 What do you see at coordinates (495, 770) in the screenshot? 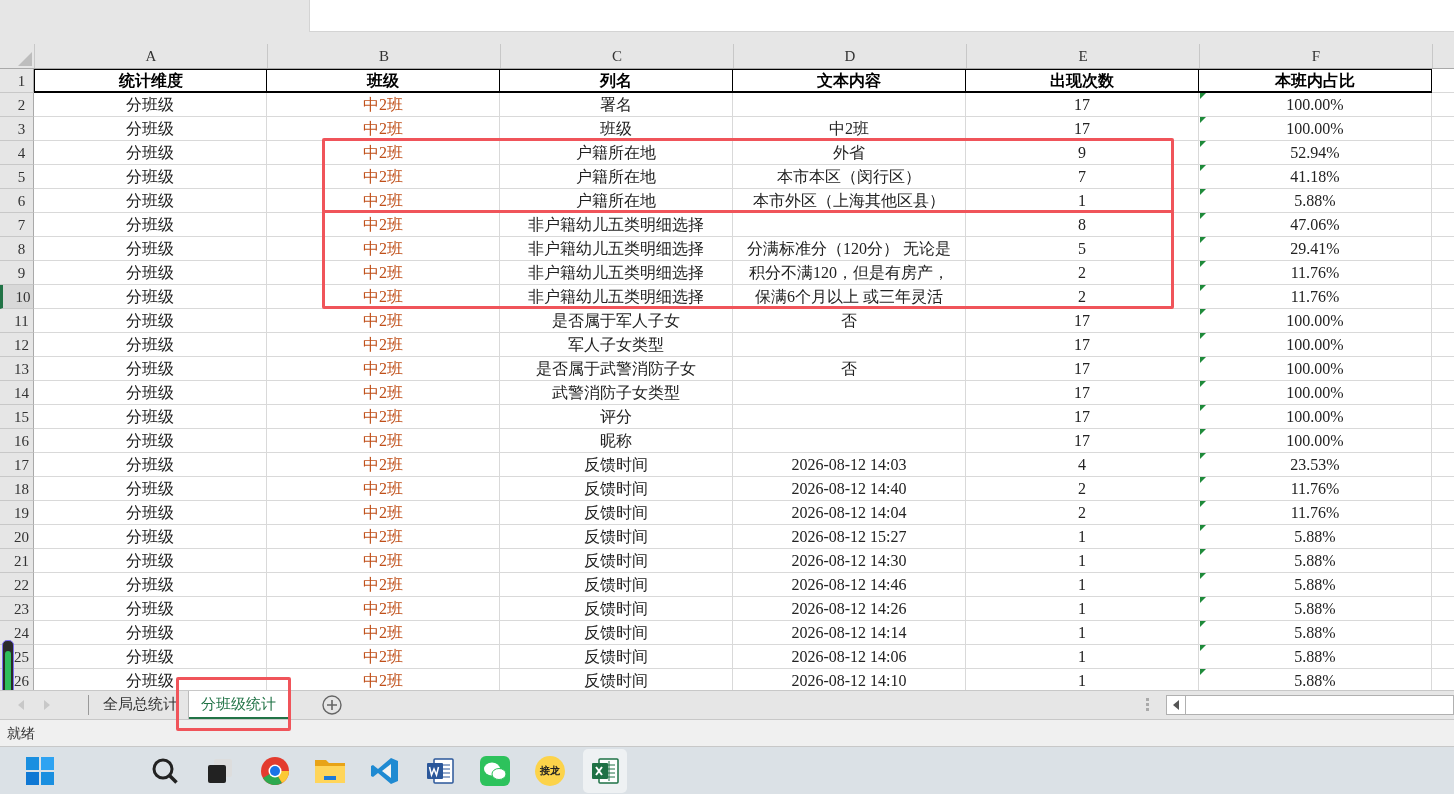
I see `chat-bubbles-icon` at bounding box center [495, 770].